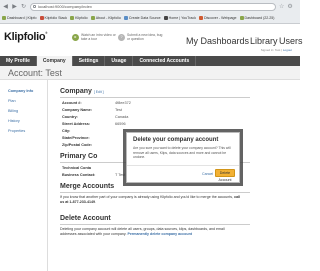 The height and width of the screenshot is (271, 320). I want to click on intro-video-link: ▸ Watch an intro video or take a tour, so click(94, 37).